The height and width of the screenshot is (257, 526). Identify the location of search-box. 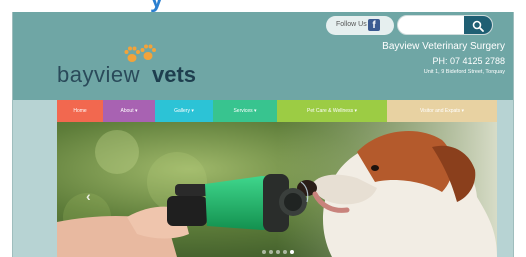
(445, 25).